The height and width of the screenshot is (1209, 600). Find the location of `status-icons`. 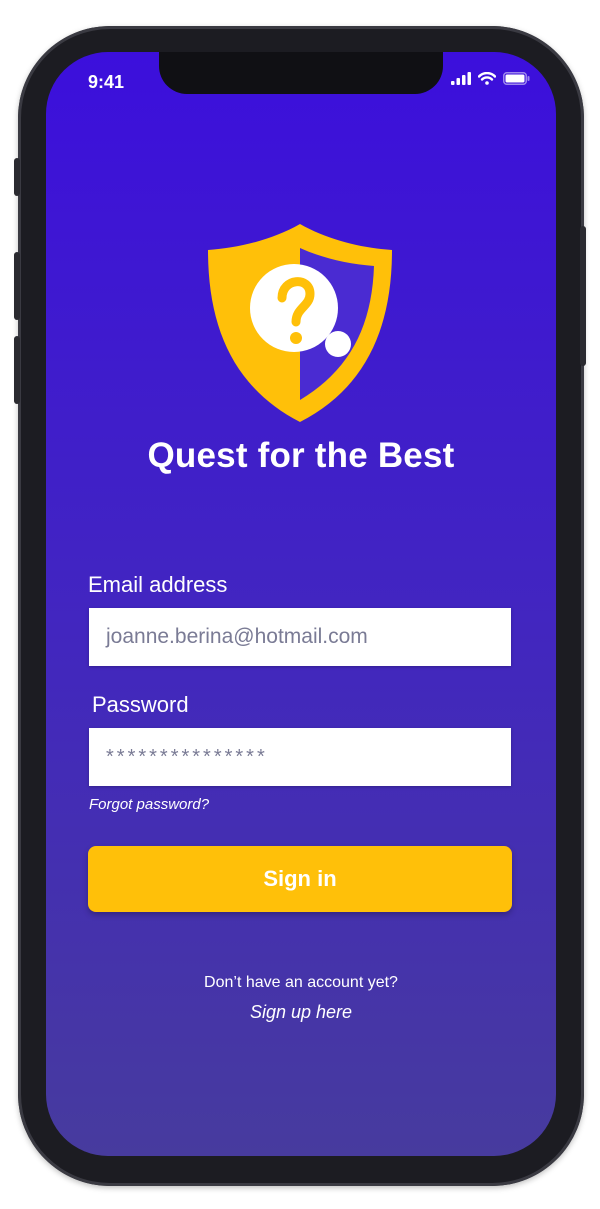

status-icons is located at coordinates (490, 78).